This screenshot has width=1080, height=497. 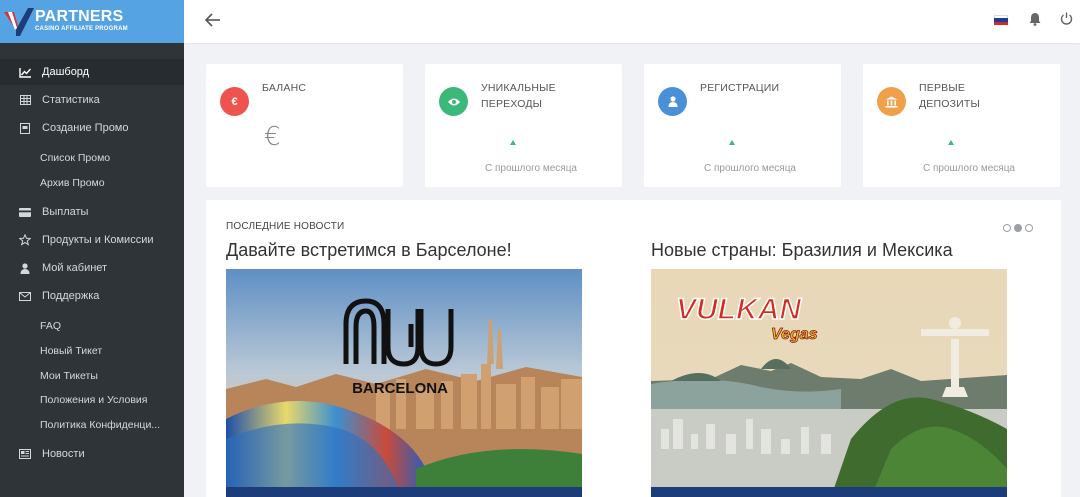 I want to click on sidebar-item-products: Продукты и Комиссии, so click(x=92, y=240).